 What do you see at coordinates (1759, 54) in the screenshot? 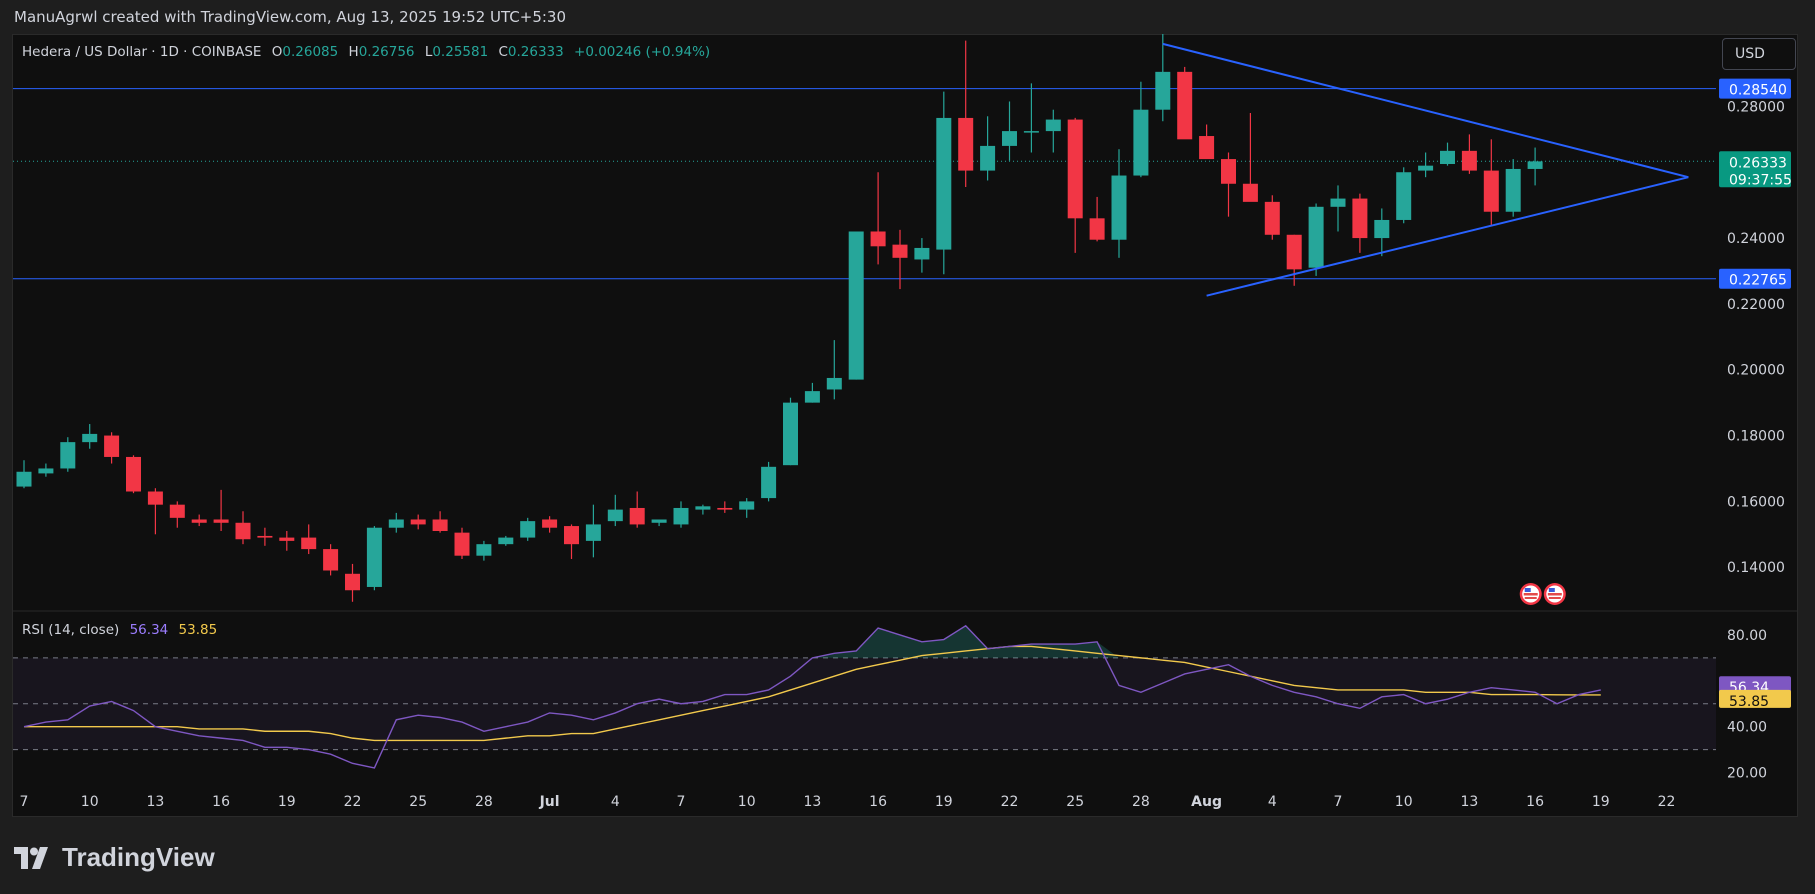
I see `currency-button: USD` at bounding box center [1759, 54].